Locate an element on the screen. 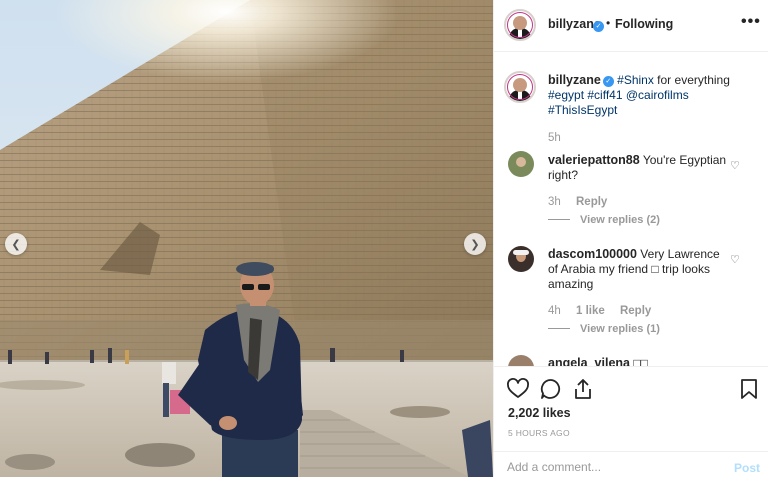 This screenshot has height=477, width=768. caption-tag-link: @cairofilms is located at coordinates (657, 95).